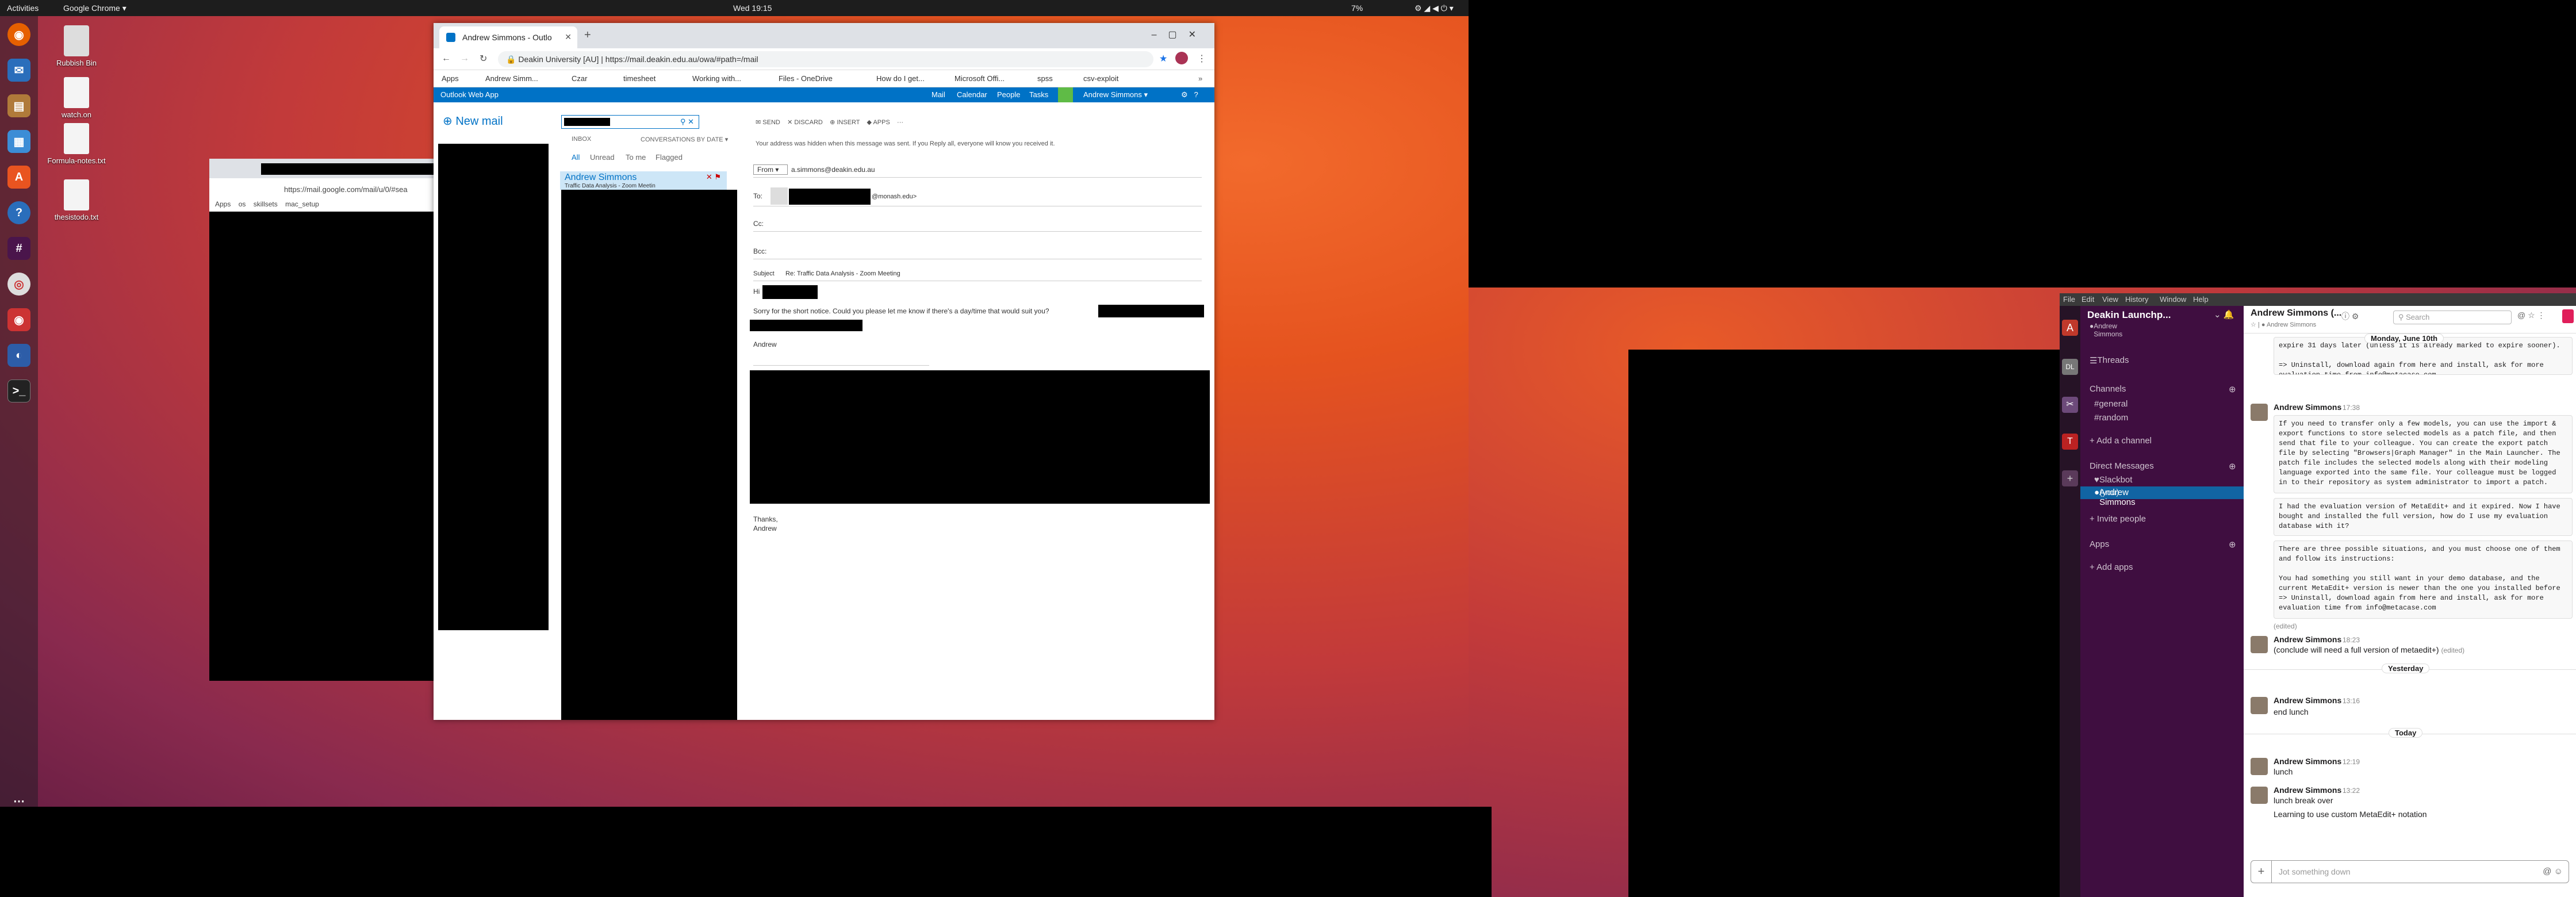 The height and width of the screenshot is (897, 2576). I want to click on signoff: Andrew, so click(765, 344).